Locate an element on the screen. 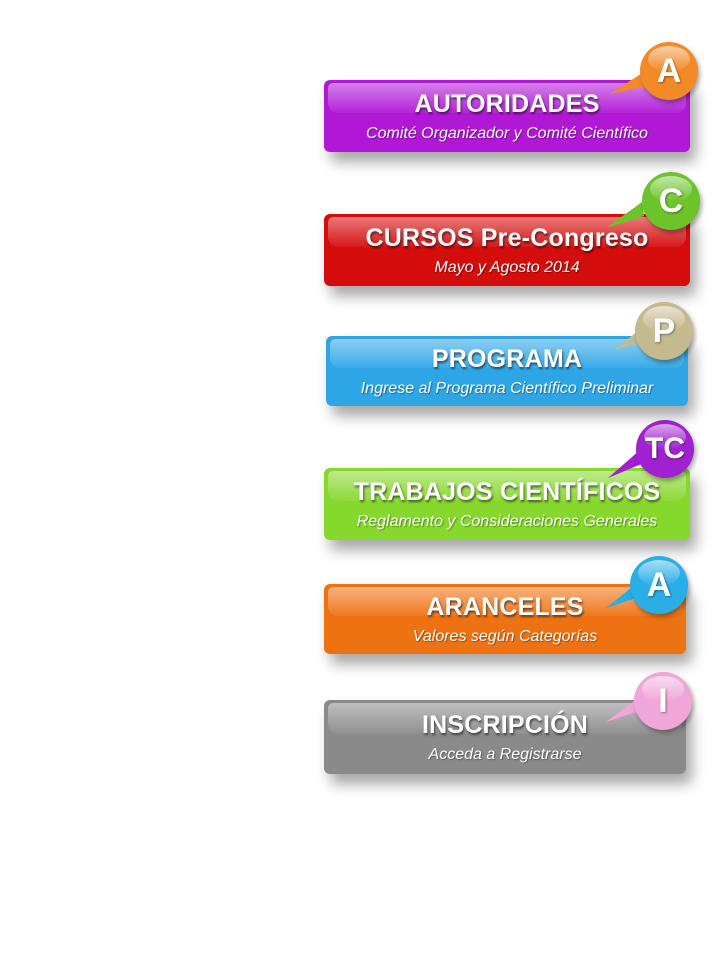  badge-p-icon: P is located at coordinates (664, 331).